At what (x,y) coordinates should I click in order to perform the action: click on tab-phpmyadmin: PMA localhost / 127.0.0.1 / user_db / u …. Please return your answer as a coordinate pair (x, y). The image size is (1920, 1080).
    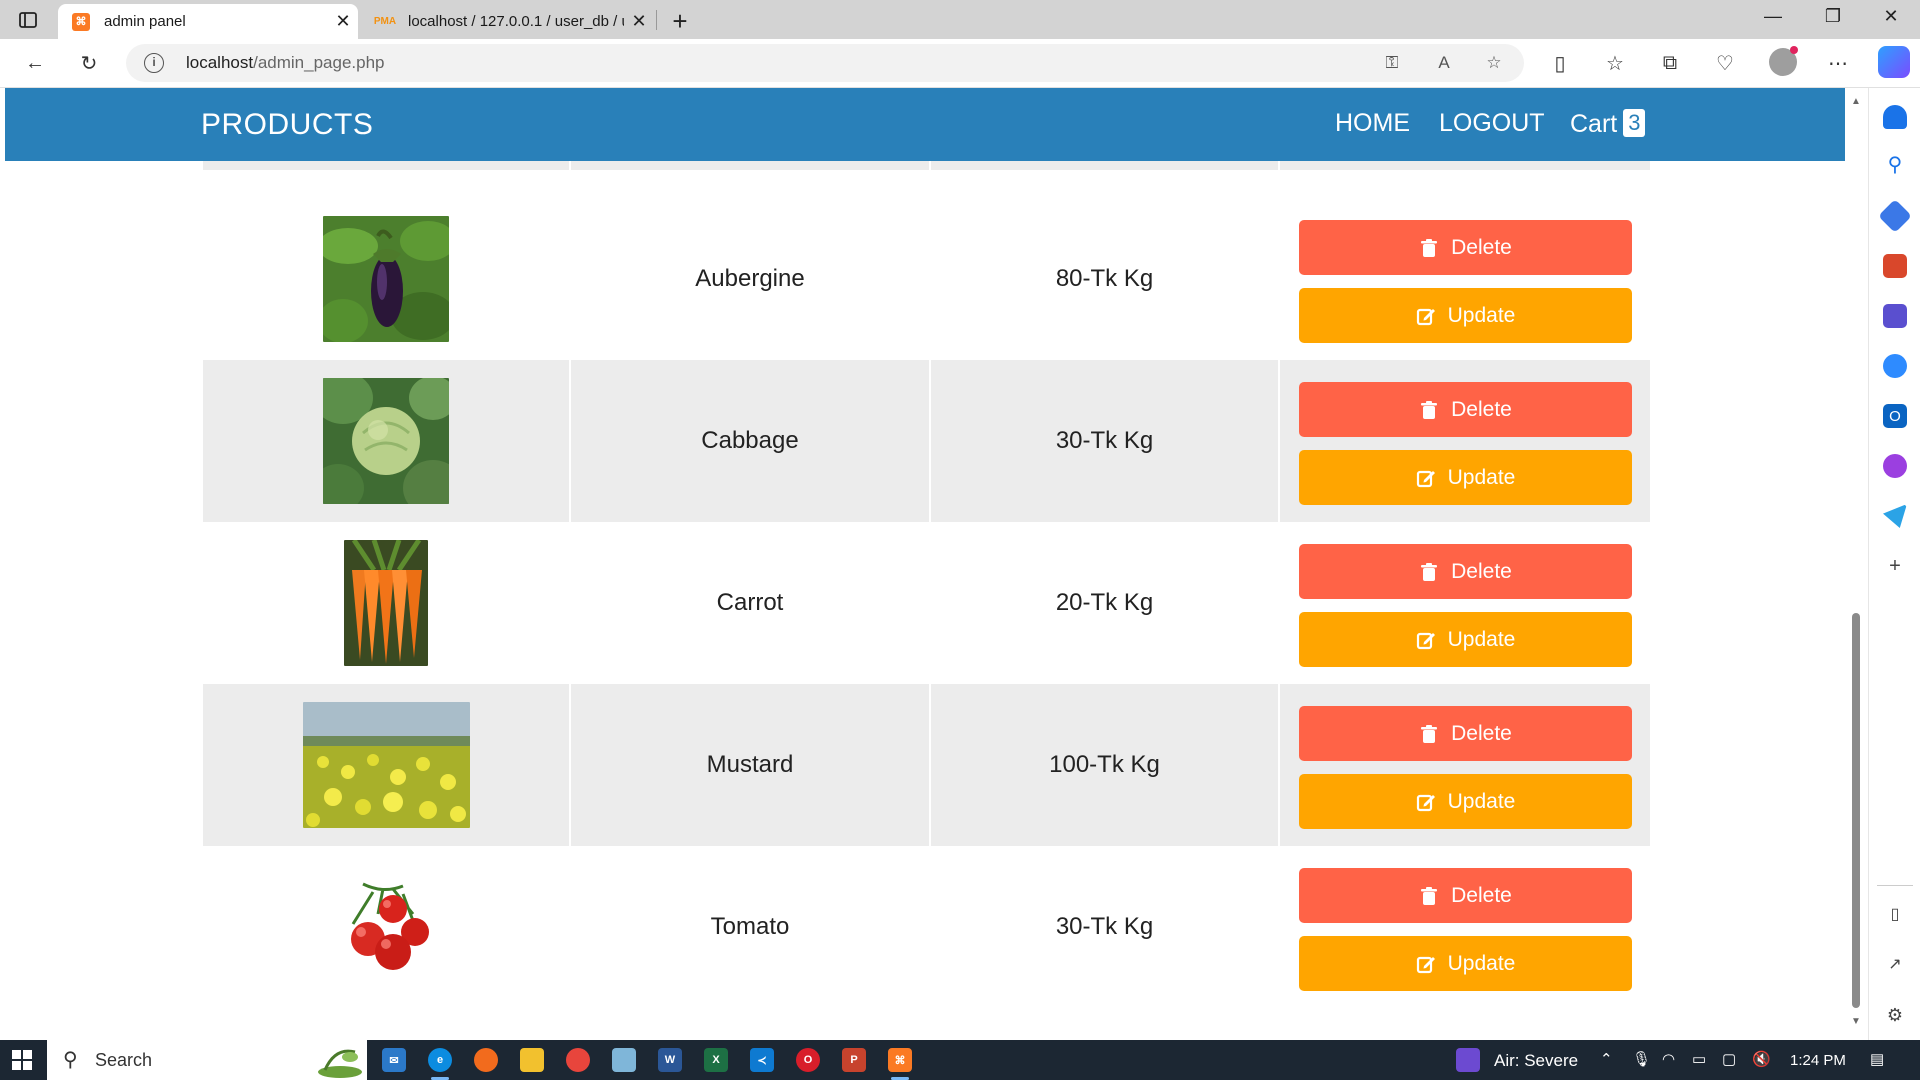
    Looking at the image, I should click on (508, 21).